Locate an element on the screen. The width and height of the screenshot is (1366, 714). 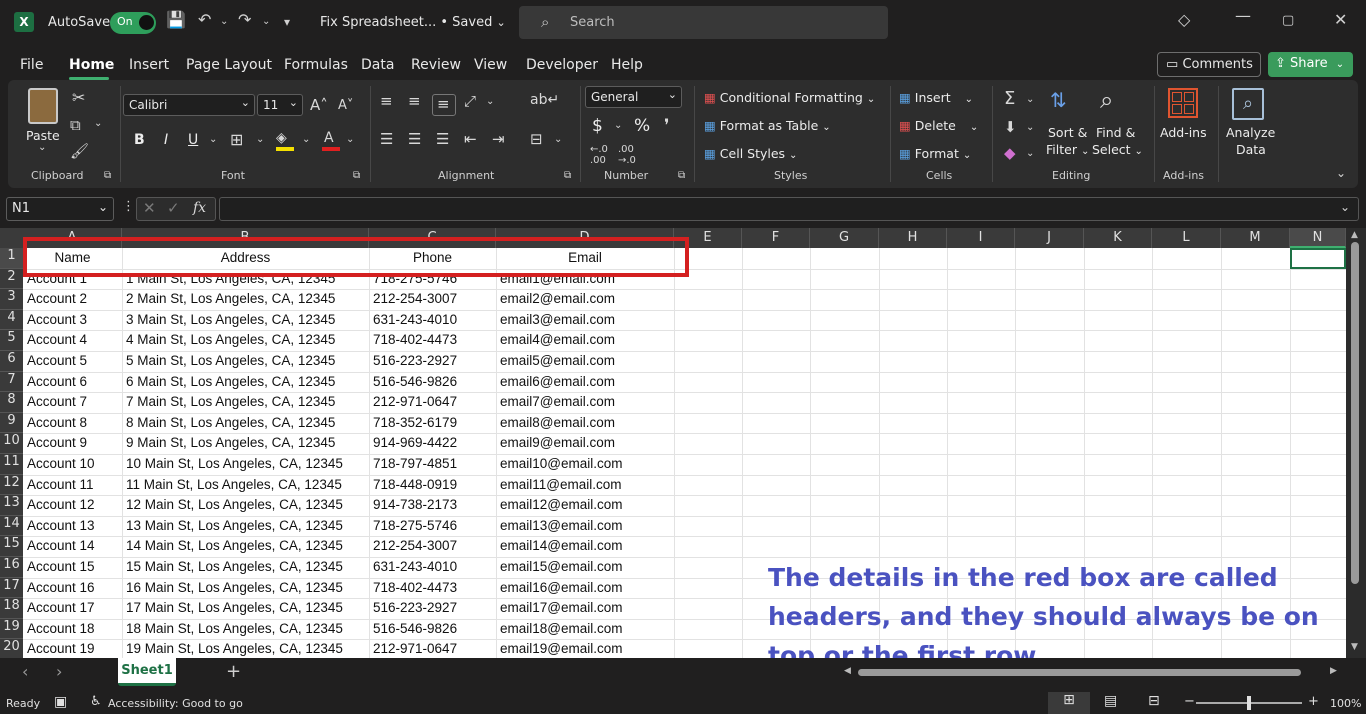
row-header-19: 19 is located at coordinates (11, 629).